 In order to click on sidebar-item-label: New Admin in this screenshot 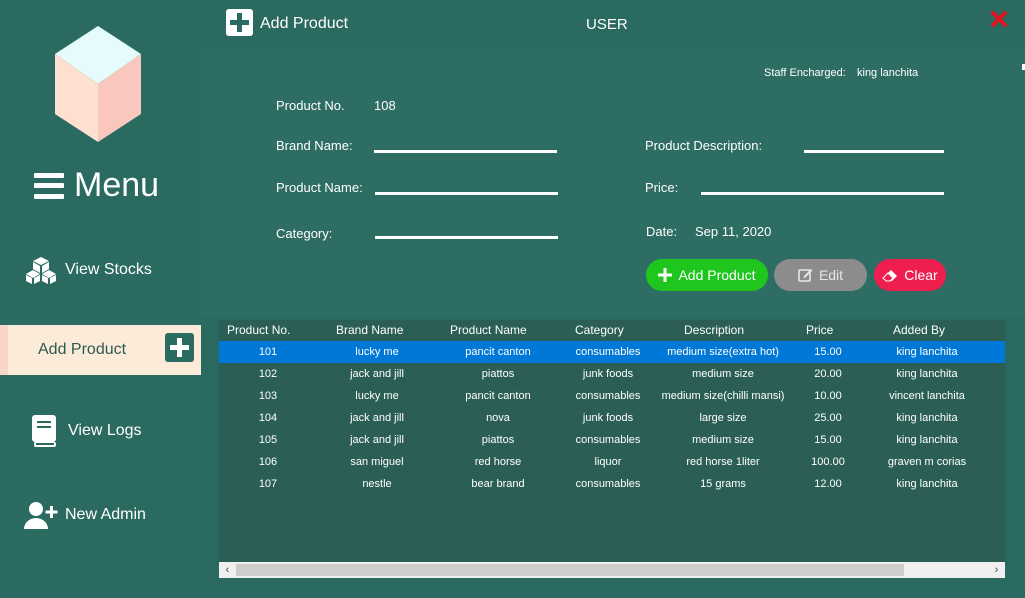, I will do `click(105, 514)`.